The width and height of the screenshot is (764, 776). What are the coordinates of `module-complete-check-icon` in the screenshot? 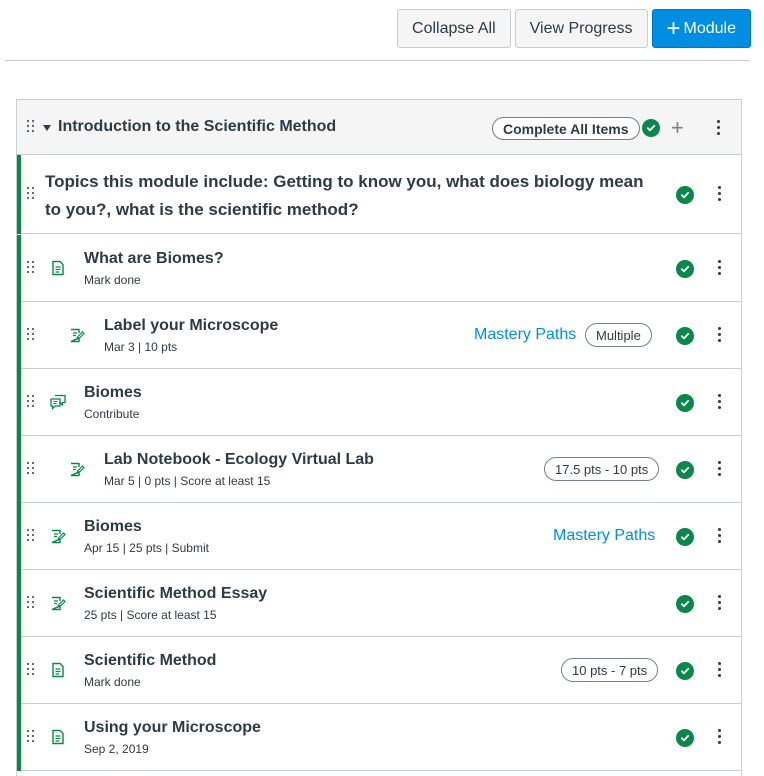 It's located at (651, 128).